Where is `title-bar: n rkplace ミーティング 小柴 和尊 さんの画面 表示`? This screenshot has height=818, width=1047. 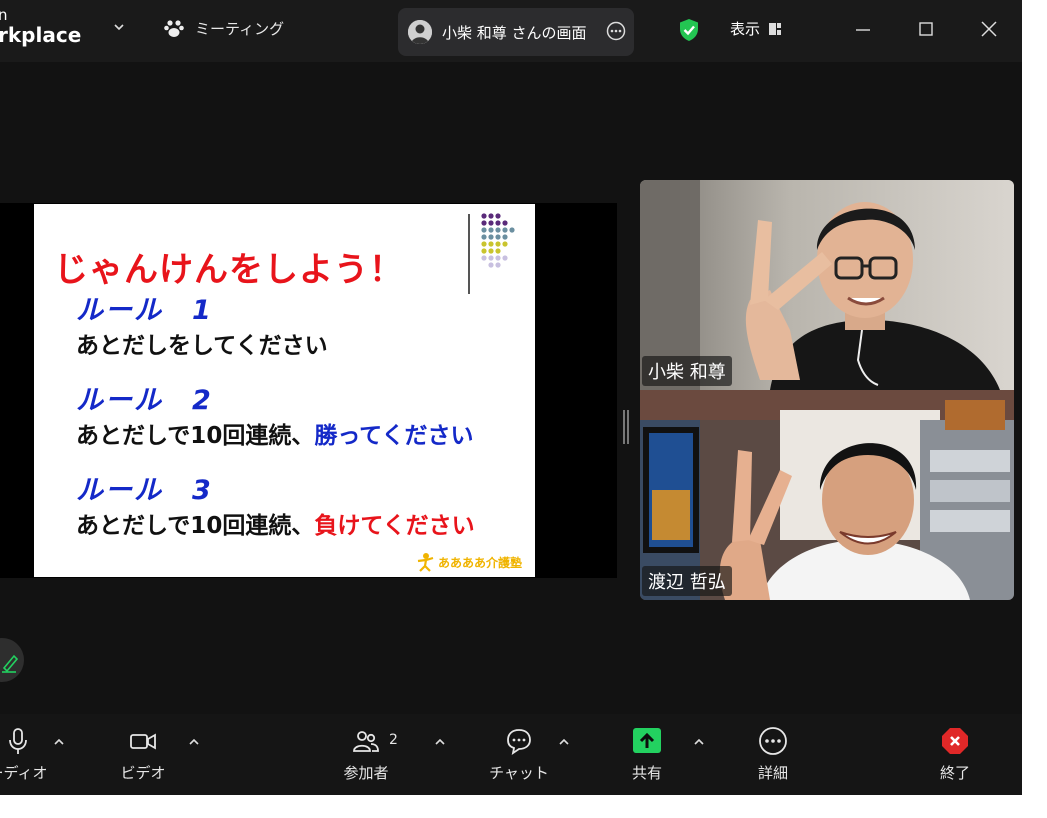 title-bar: n rkplace ミーティング 小柴 和尊 さんの画面 表示 is located at coordinates (511, 31).